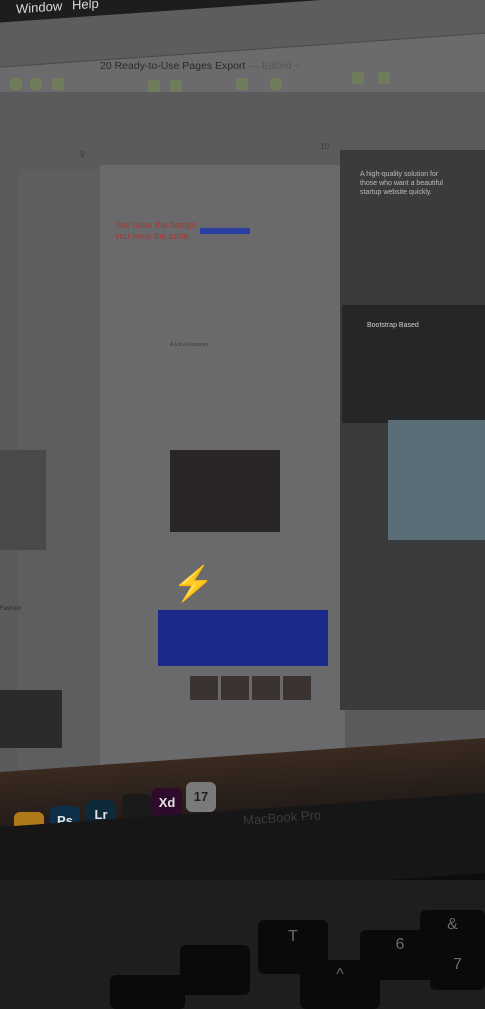  I want to click on menu-window: Window, so click(39, 8).